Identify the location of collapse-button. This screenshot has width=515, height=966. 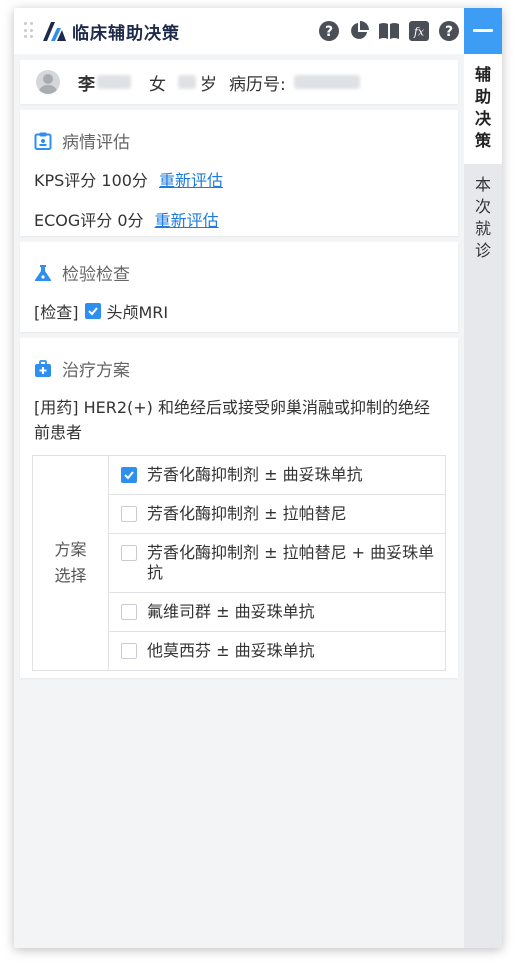
(483, 31).